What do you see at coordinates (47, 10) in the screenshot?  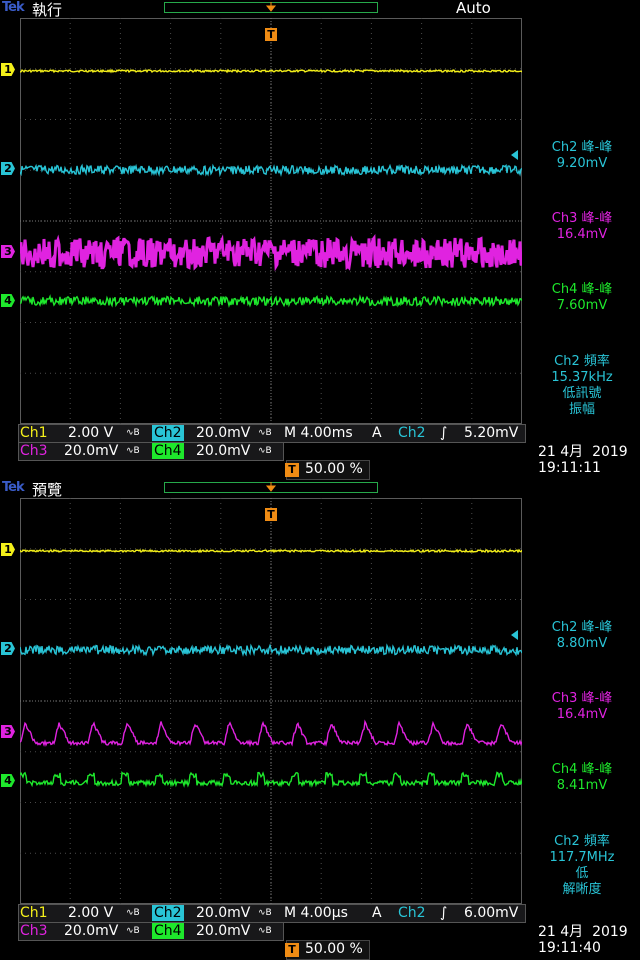 I see `acquisition-mode: 執行` at bounding box center [47, 10].